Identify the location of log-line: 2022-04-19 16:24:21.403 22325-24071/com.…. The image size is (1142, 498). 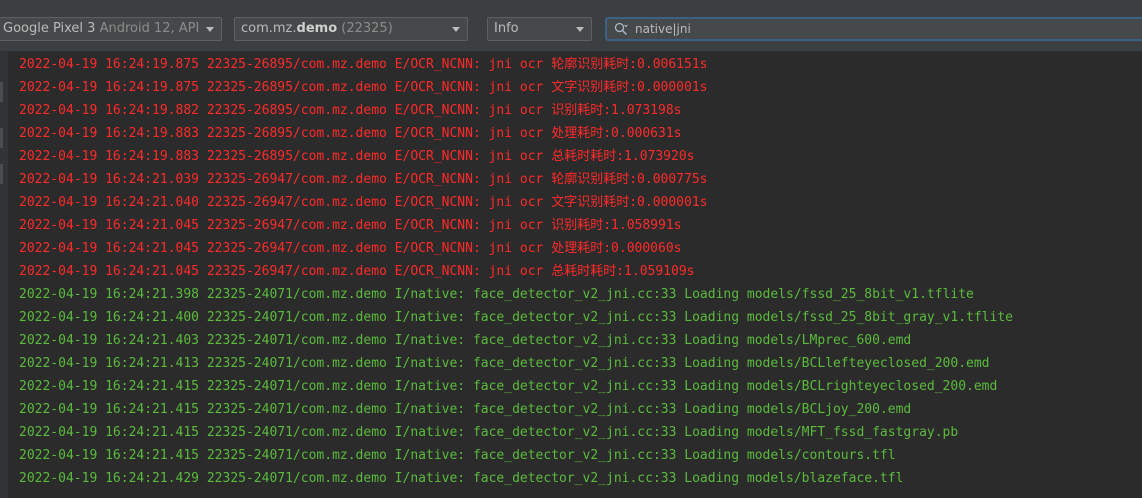
(465, 340).